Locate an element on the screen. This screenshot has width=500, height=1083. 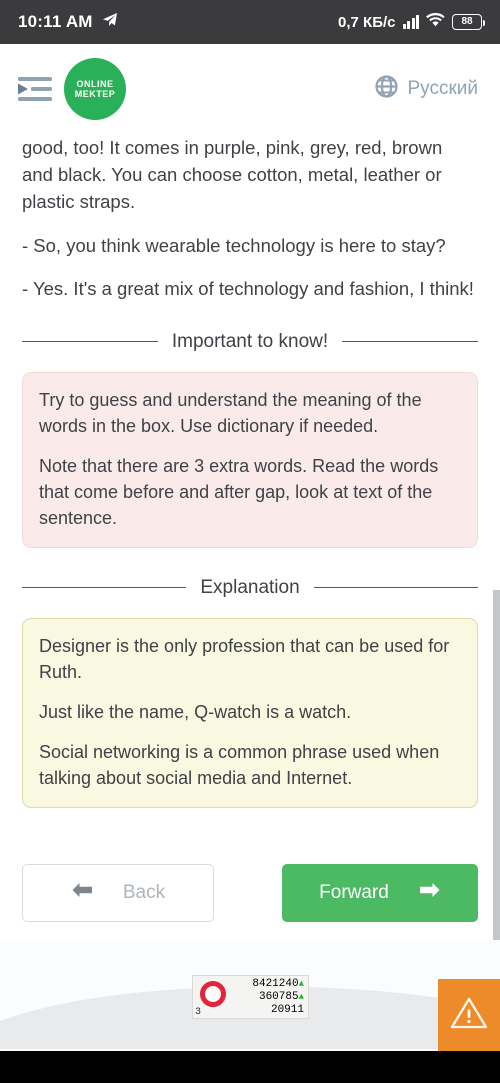
language-selector: Русский is located at coordinates (426, 89).